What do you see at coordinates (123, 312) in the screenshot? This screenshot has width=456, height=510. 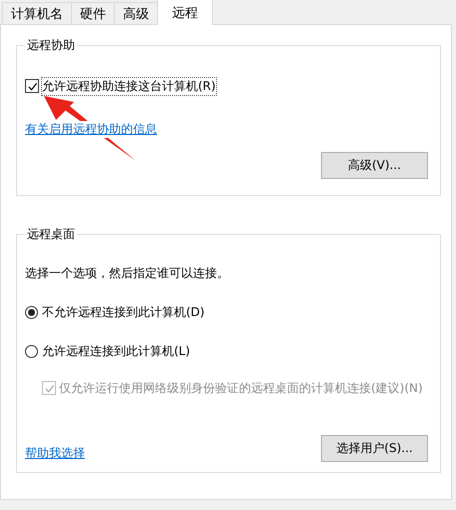 I see `radio-label: 不允许远程连接到此计算机(D)` at bounding box center [123, 312].